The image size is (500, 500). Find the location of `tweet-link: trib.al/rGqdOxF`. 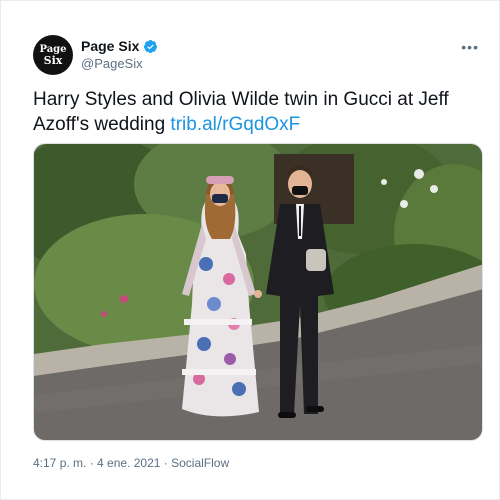

tweet-link: trib.al/rGqdOxF is located at coordinates (235, 124).